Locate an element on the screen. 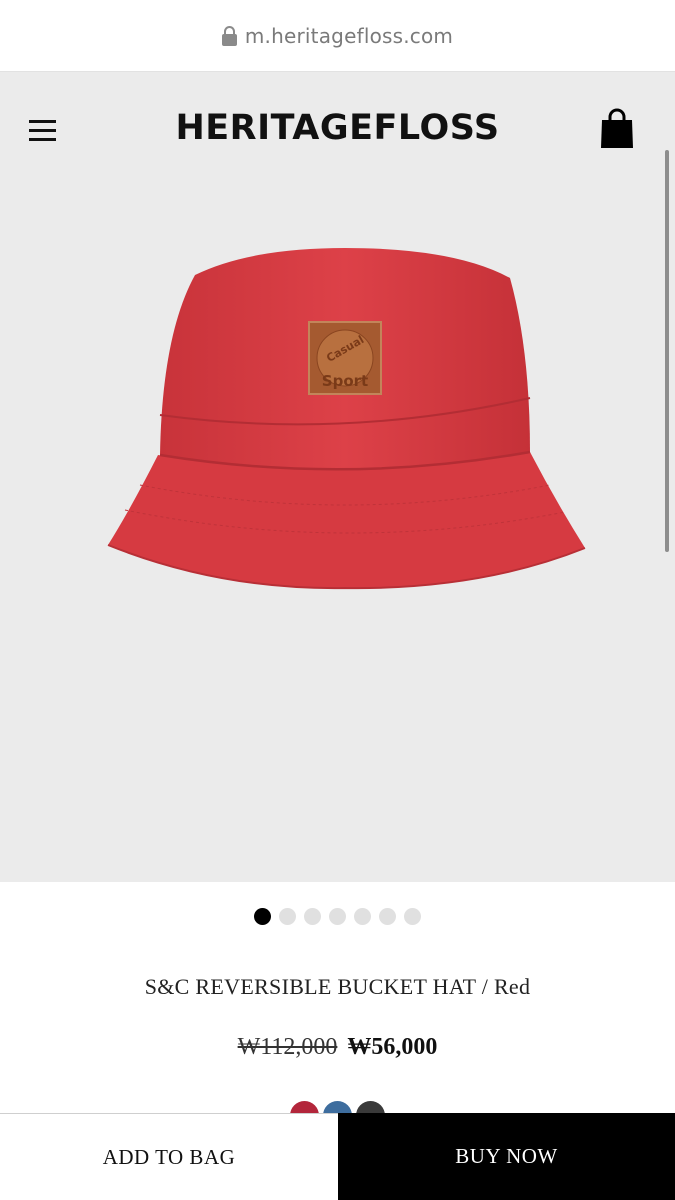  lock-icon is located at coordinates (229, 35).